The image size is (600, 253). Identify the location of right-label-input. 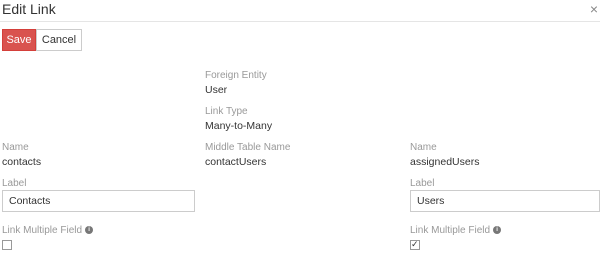
(505, 201).